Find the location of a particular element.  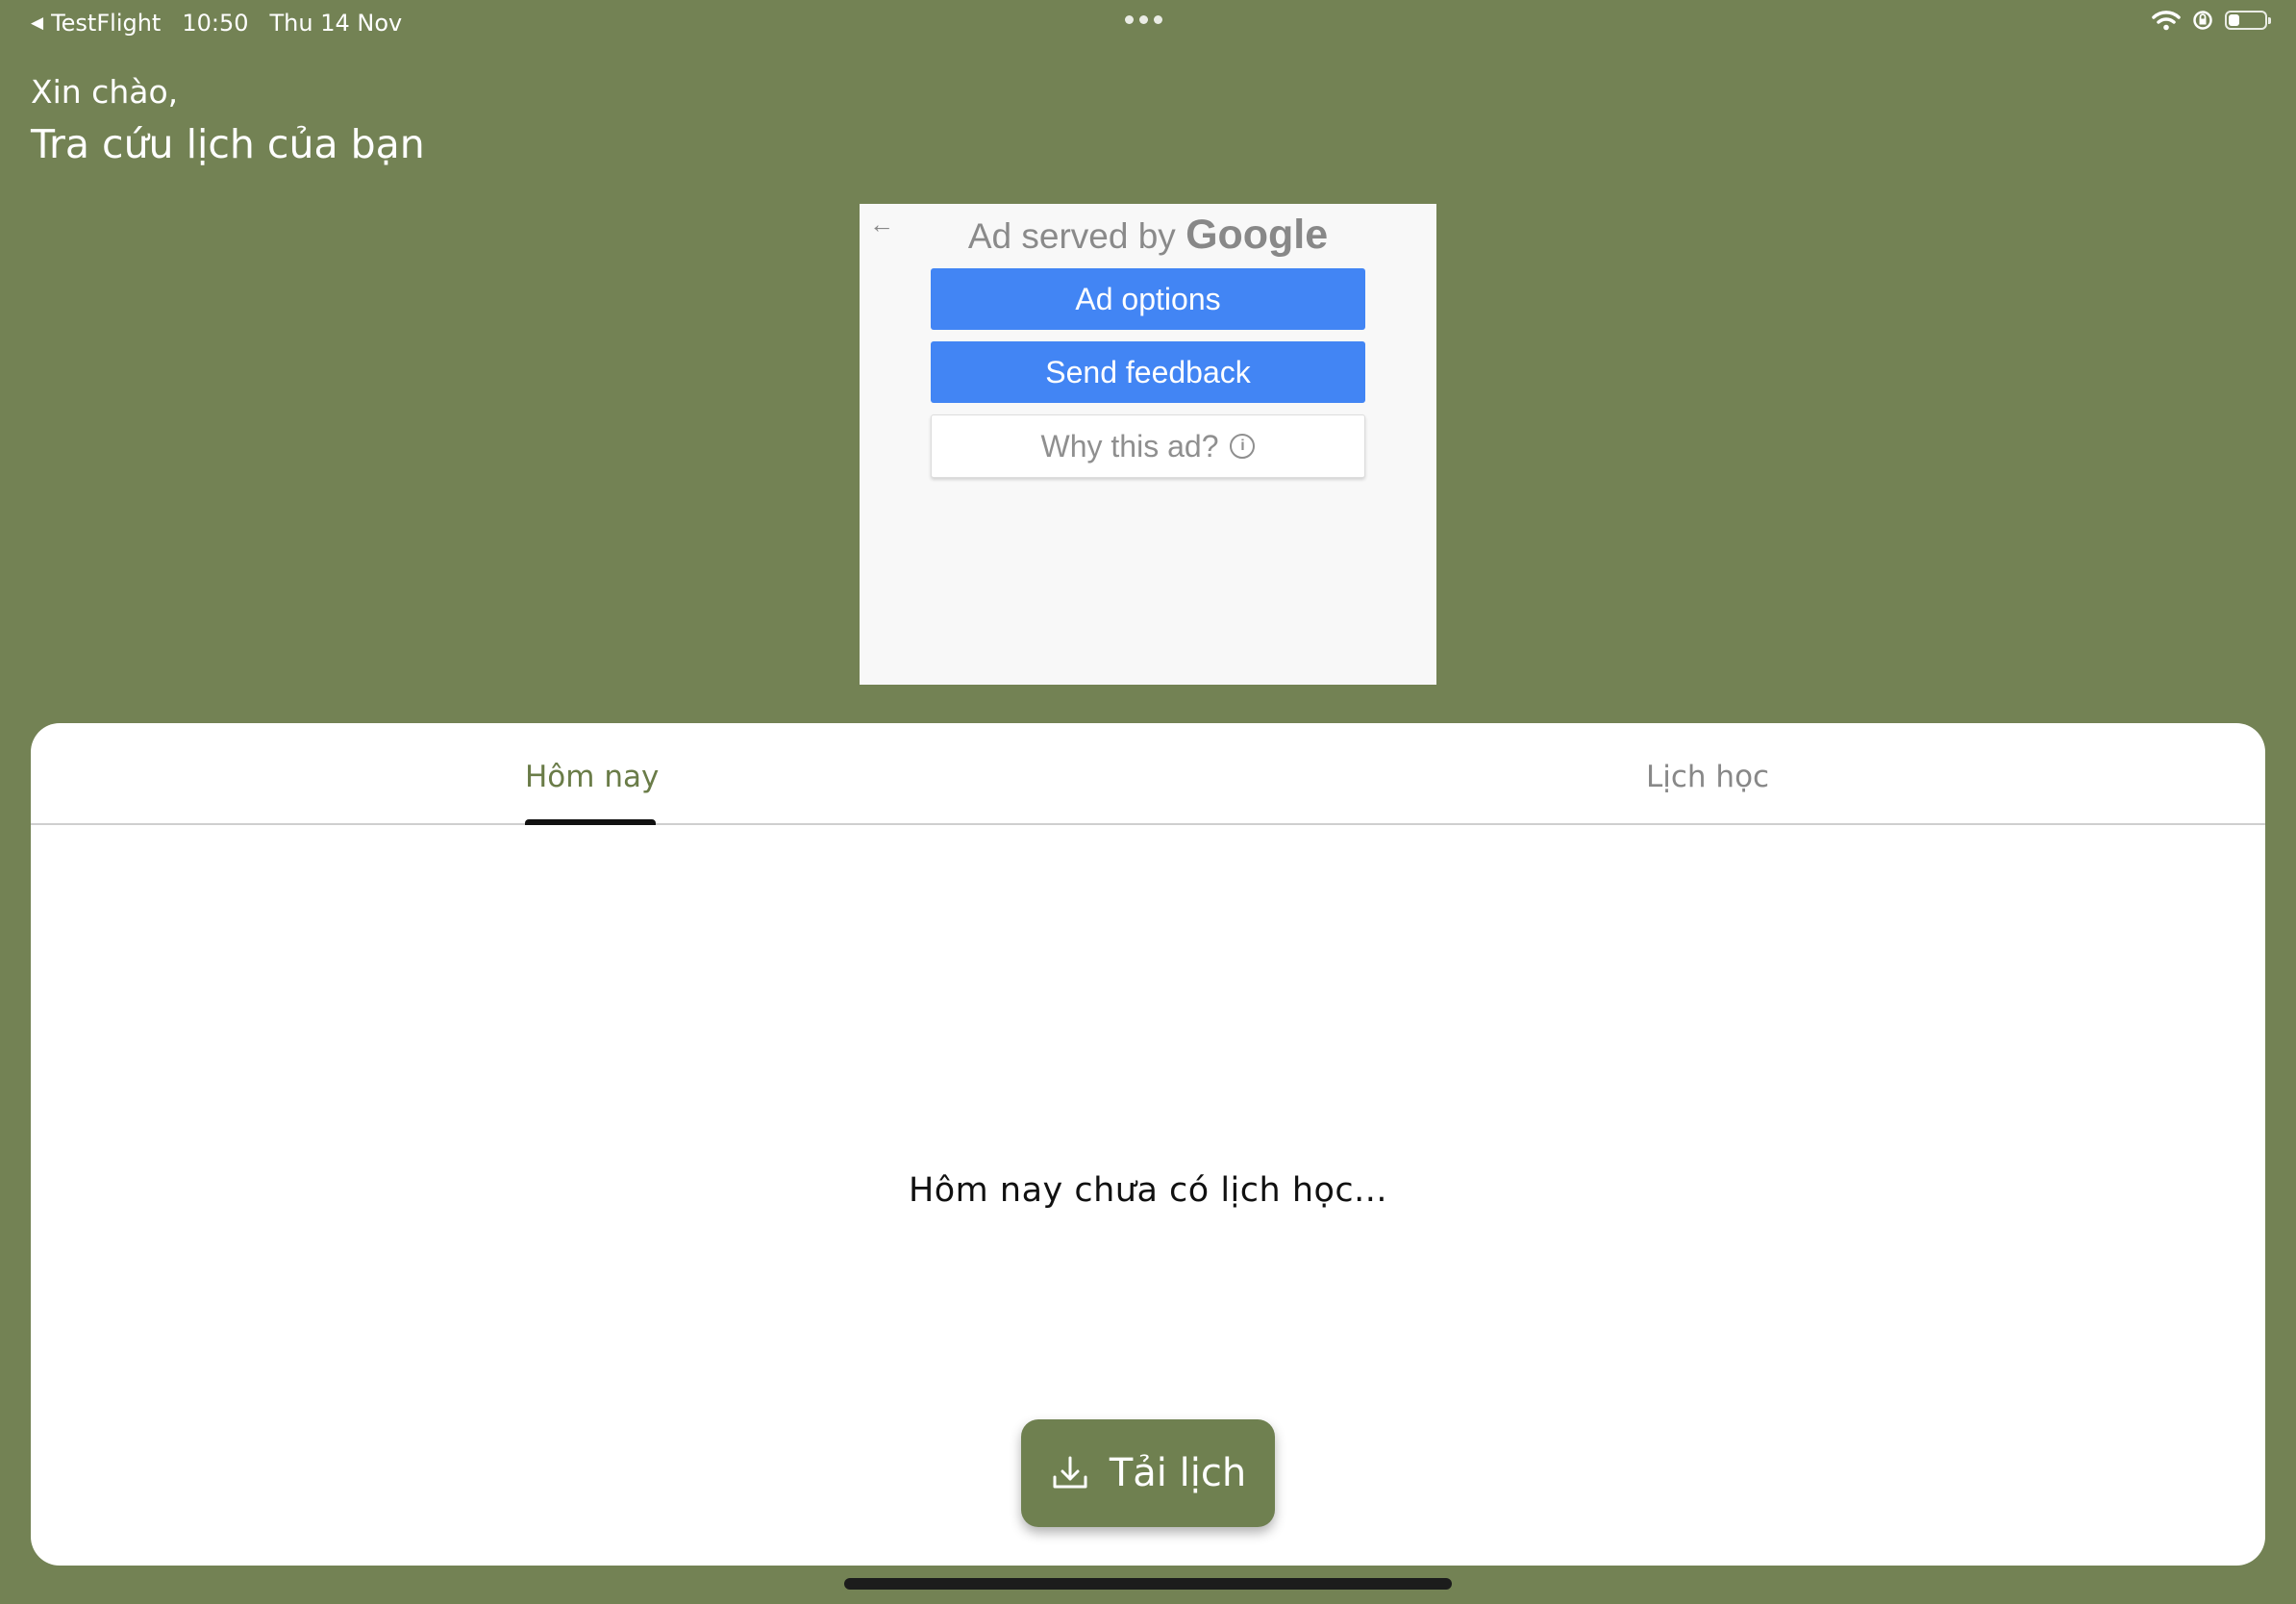

ad-options-button: Ad options is located at coordinates (1148, 299).